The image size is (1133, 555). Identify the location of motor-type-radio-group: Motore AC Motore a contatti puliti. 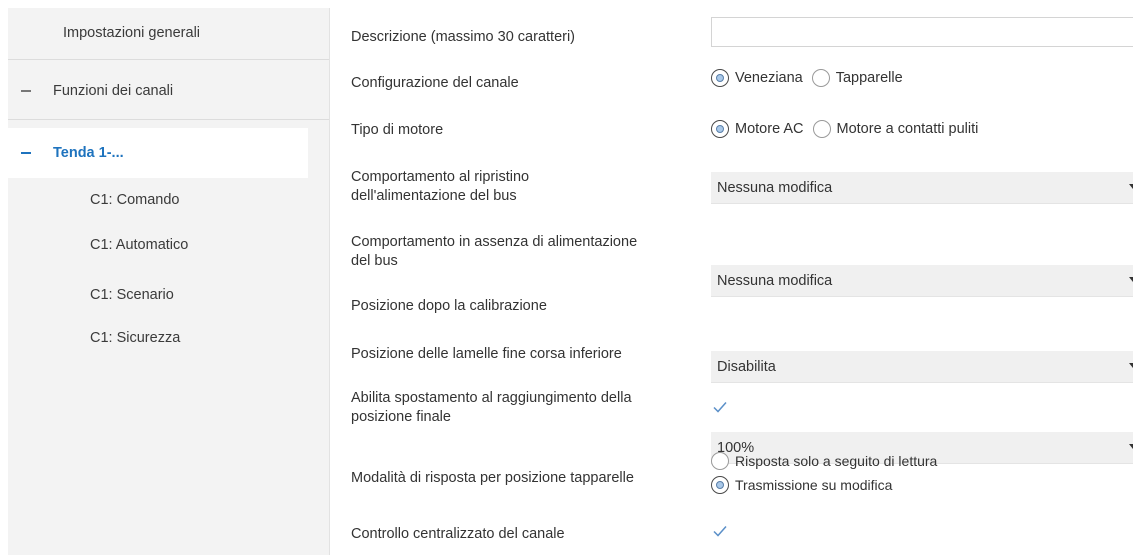
(849, 129).